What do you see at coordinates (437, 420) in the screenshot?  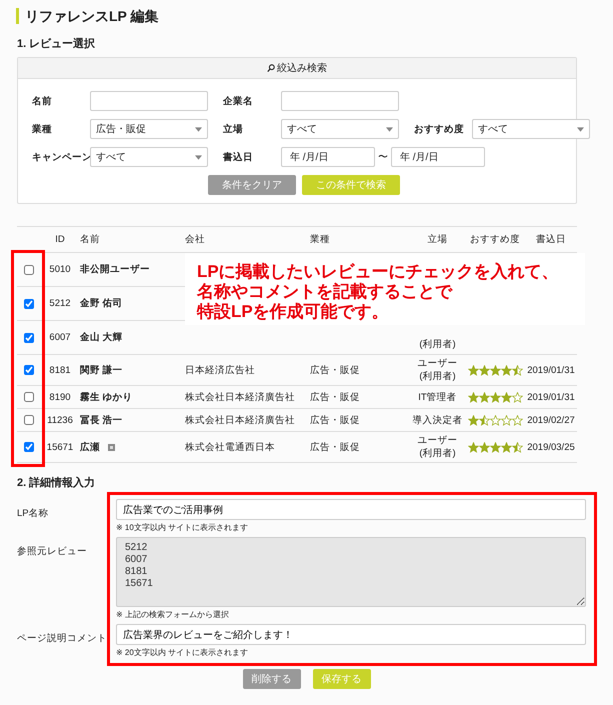 I see `table-cell: 導入決定者` at bounding box center [437, 420].